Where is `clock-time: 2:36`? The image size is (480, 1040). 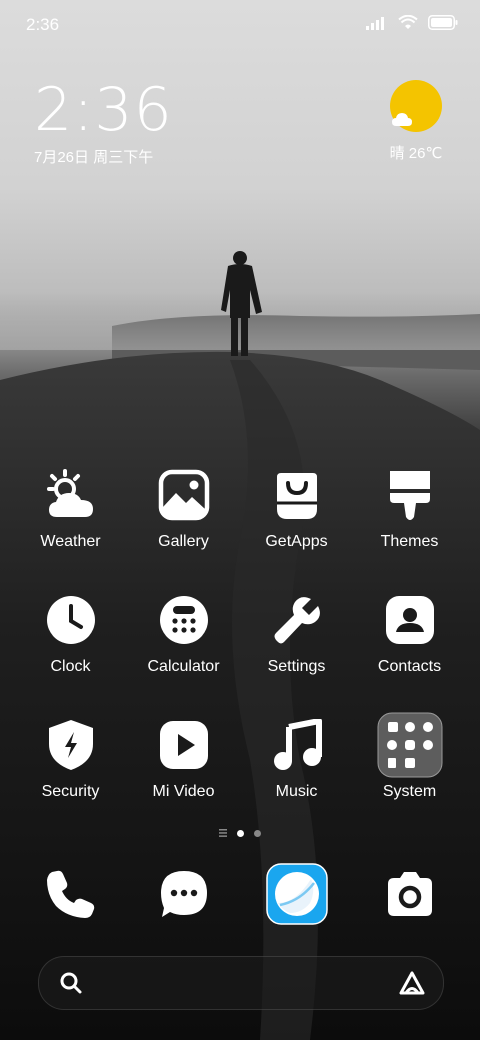
clock-time: 2:36 is located at coordinates (103, 110).